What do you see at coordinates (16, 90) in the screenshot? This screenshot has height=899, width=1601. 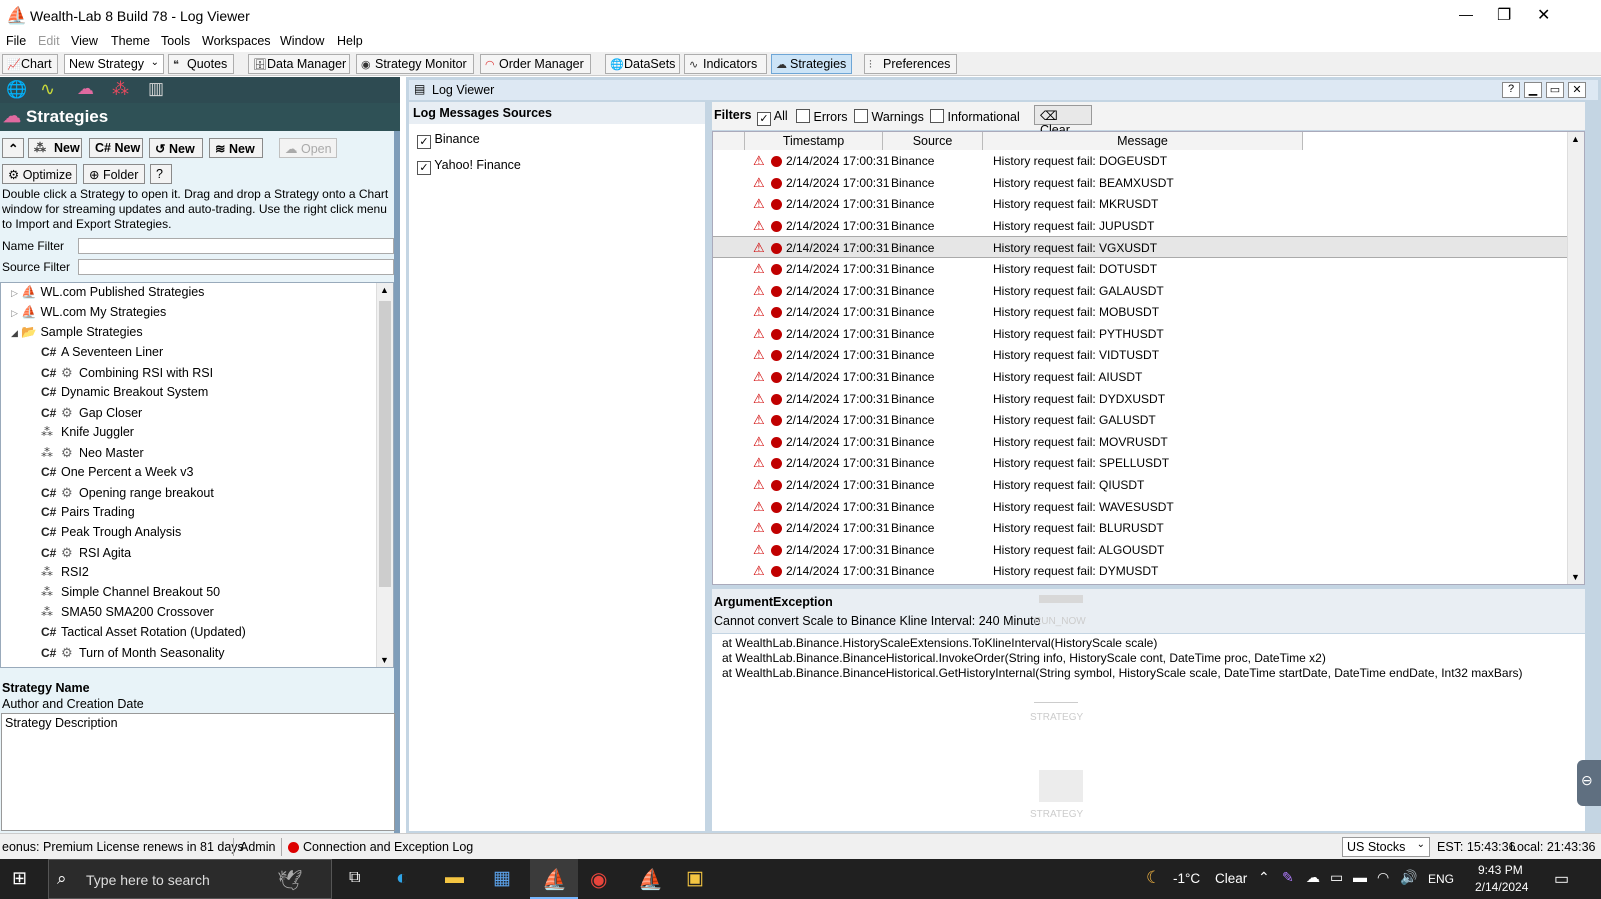 I see `globe-icon: 🌐` at bounding box center [16, 90].